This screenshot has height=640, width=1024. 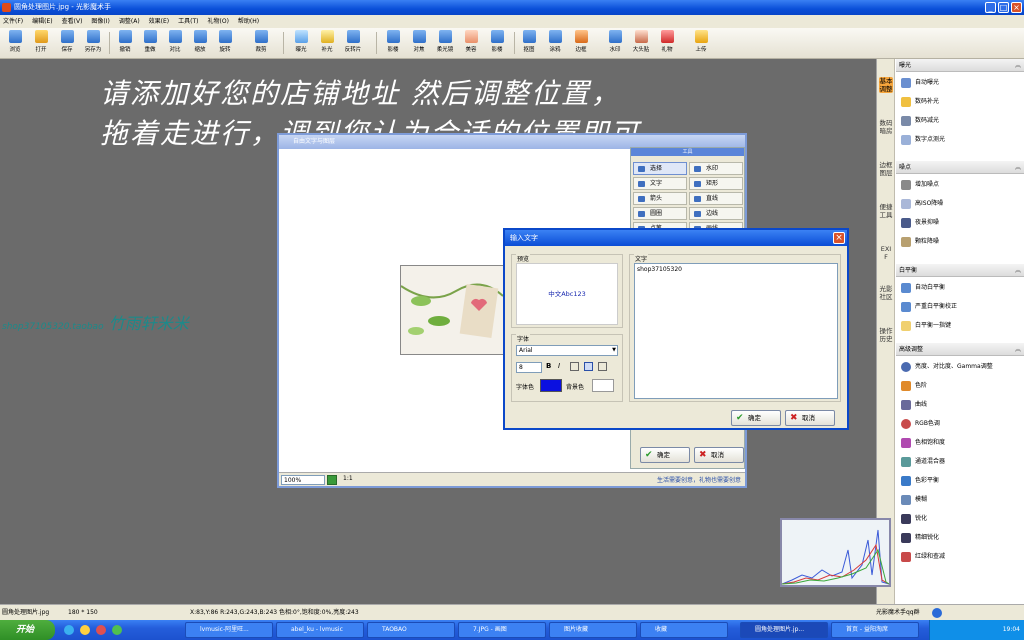 I want to click on tab-history: 操作历史, so click(x=886, y=335).